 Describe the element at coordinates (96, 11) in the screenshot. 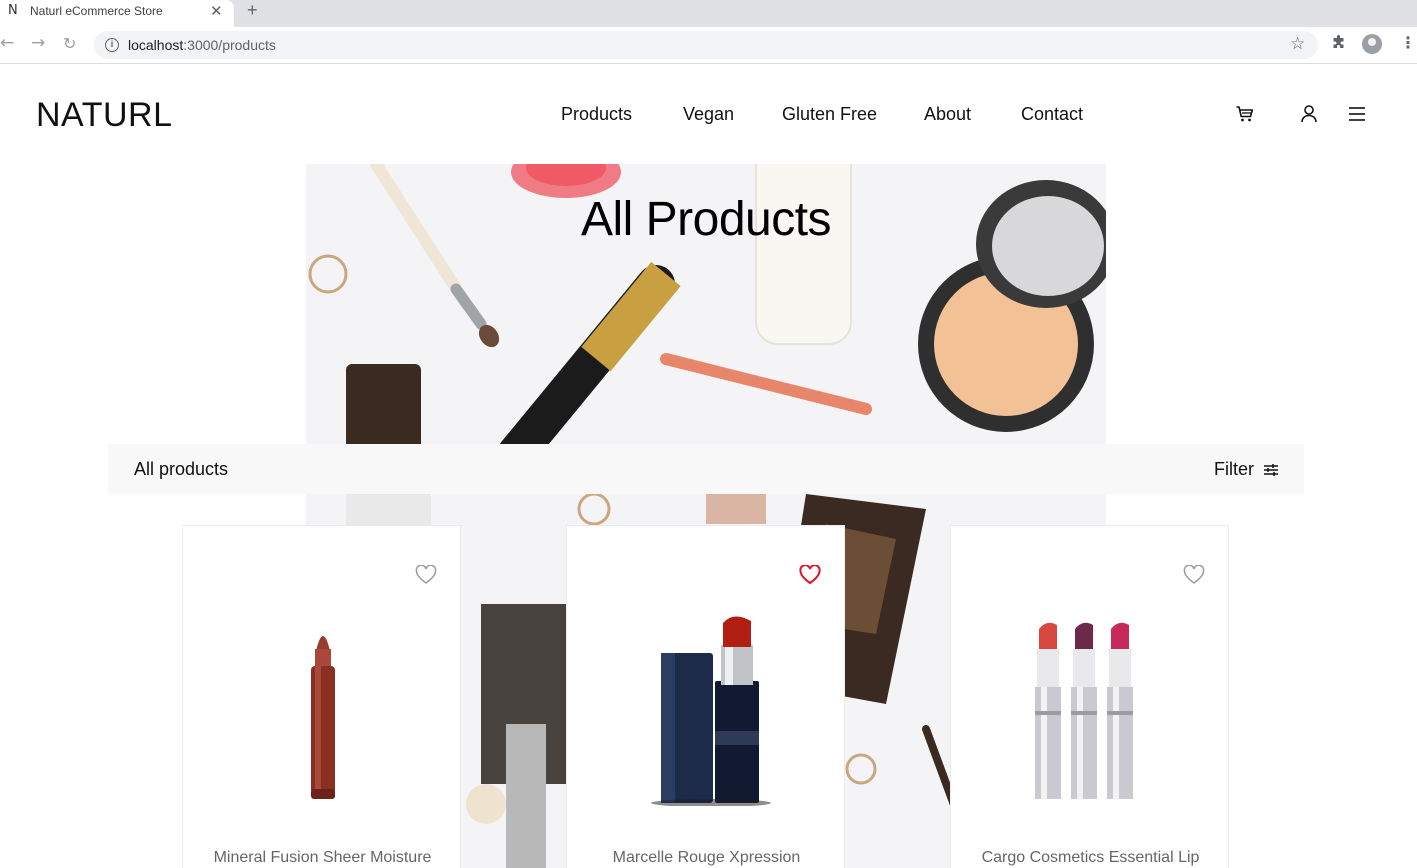

I see `tab-title: Naturl eCommerce Store` at that location.